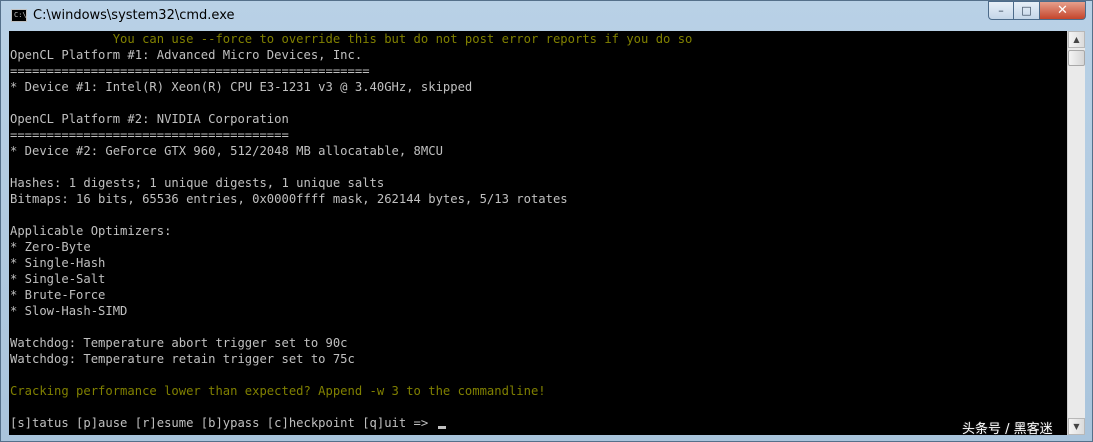  I want to click on title-bar: C:\ C:\windows\system32\cmd.exe – □ ✕, so click(546, 16).